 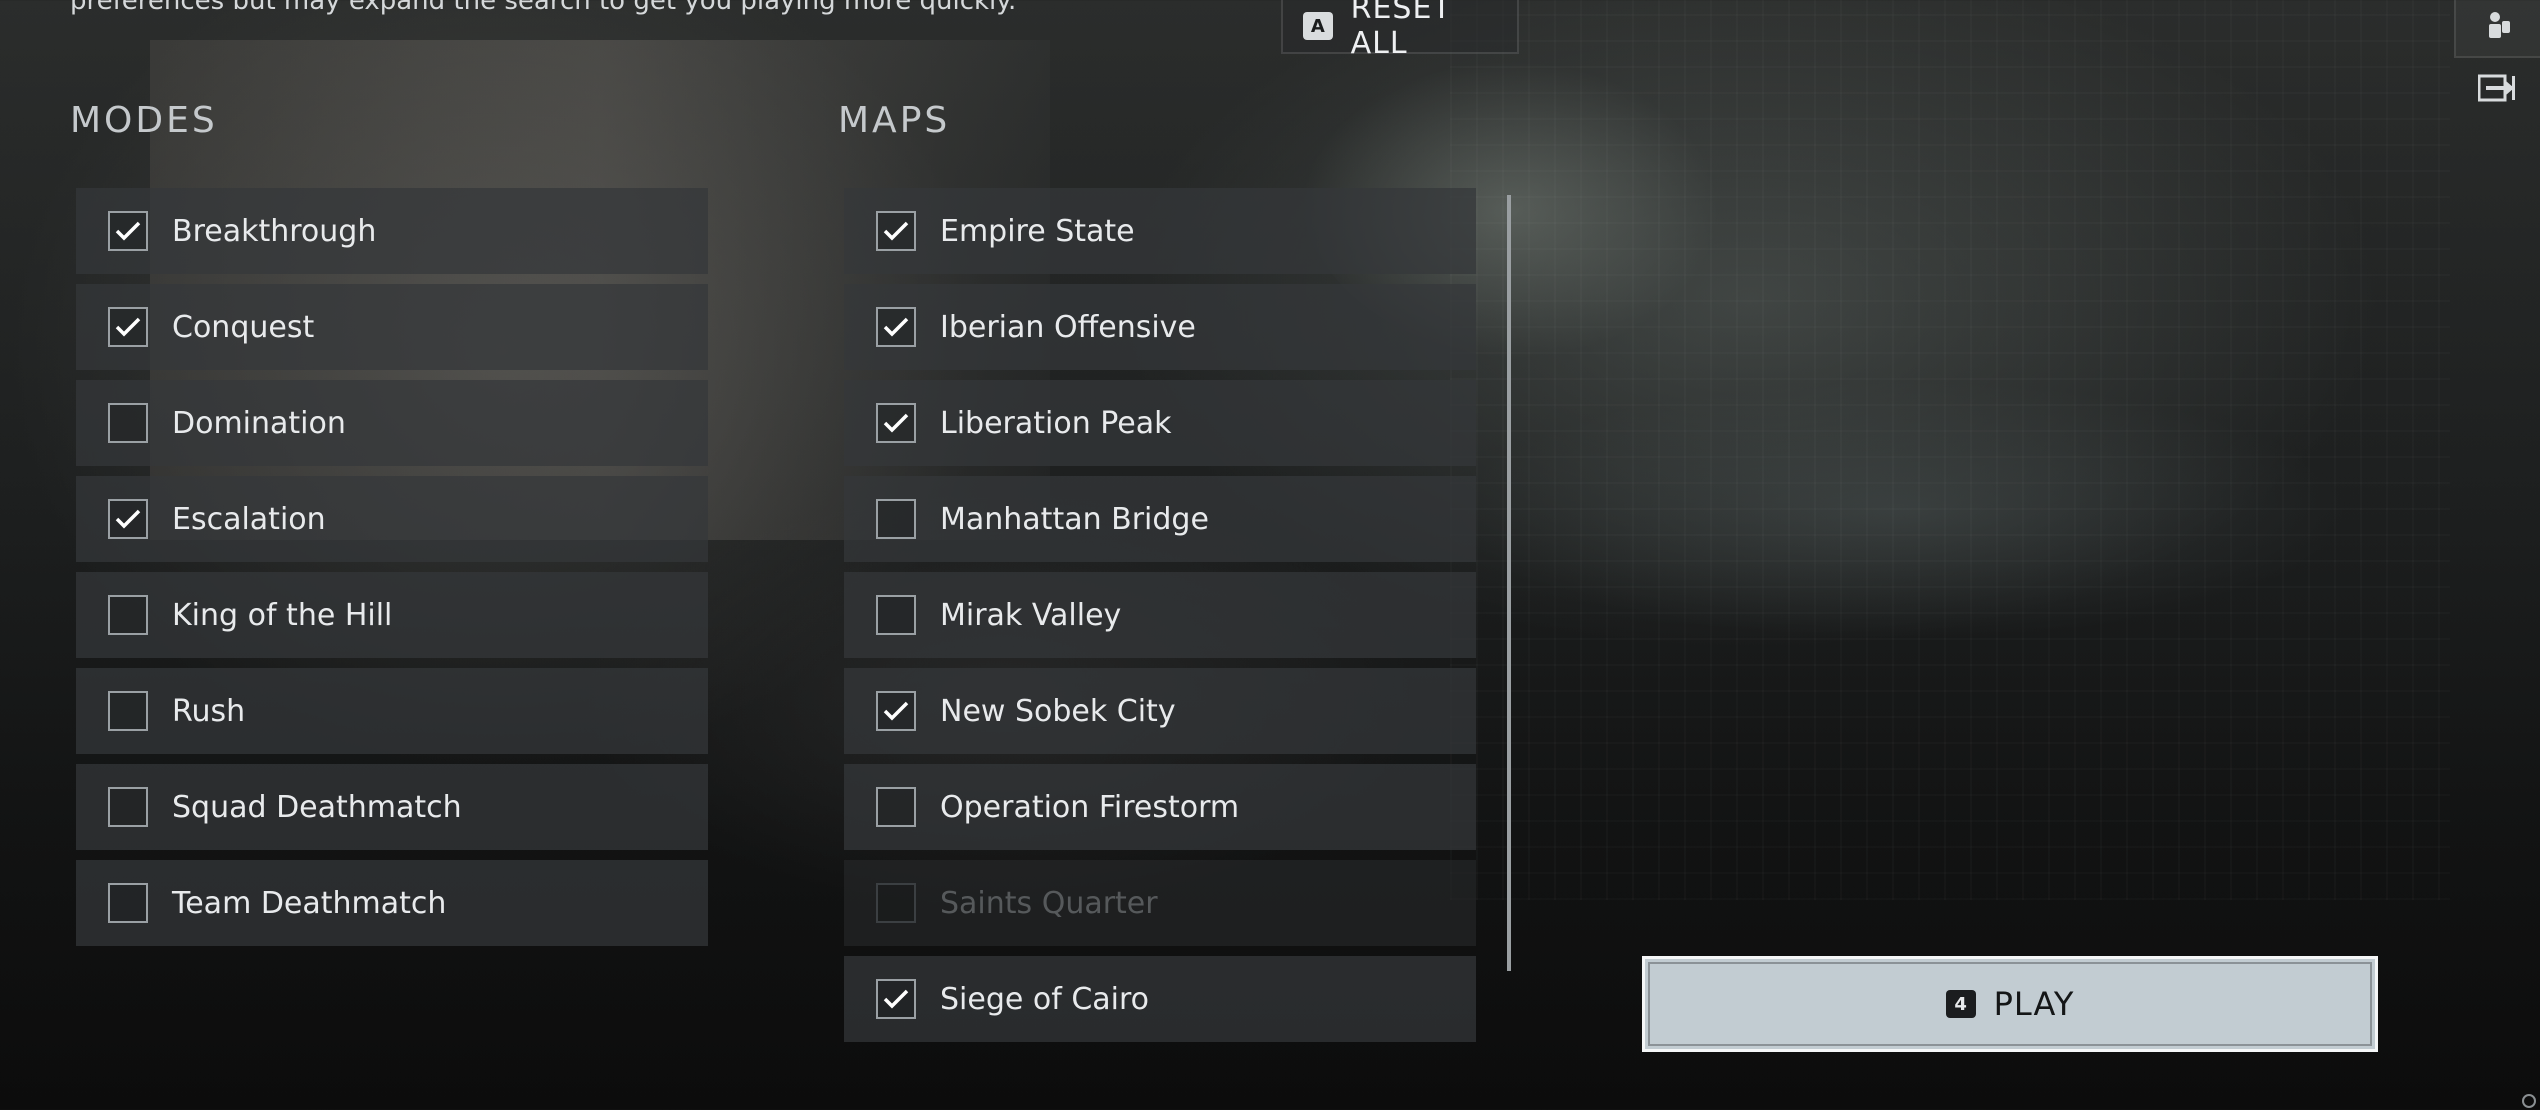 I want to click on mode-row: Escalation, so click(x=392, y=519).